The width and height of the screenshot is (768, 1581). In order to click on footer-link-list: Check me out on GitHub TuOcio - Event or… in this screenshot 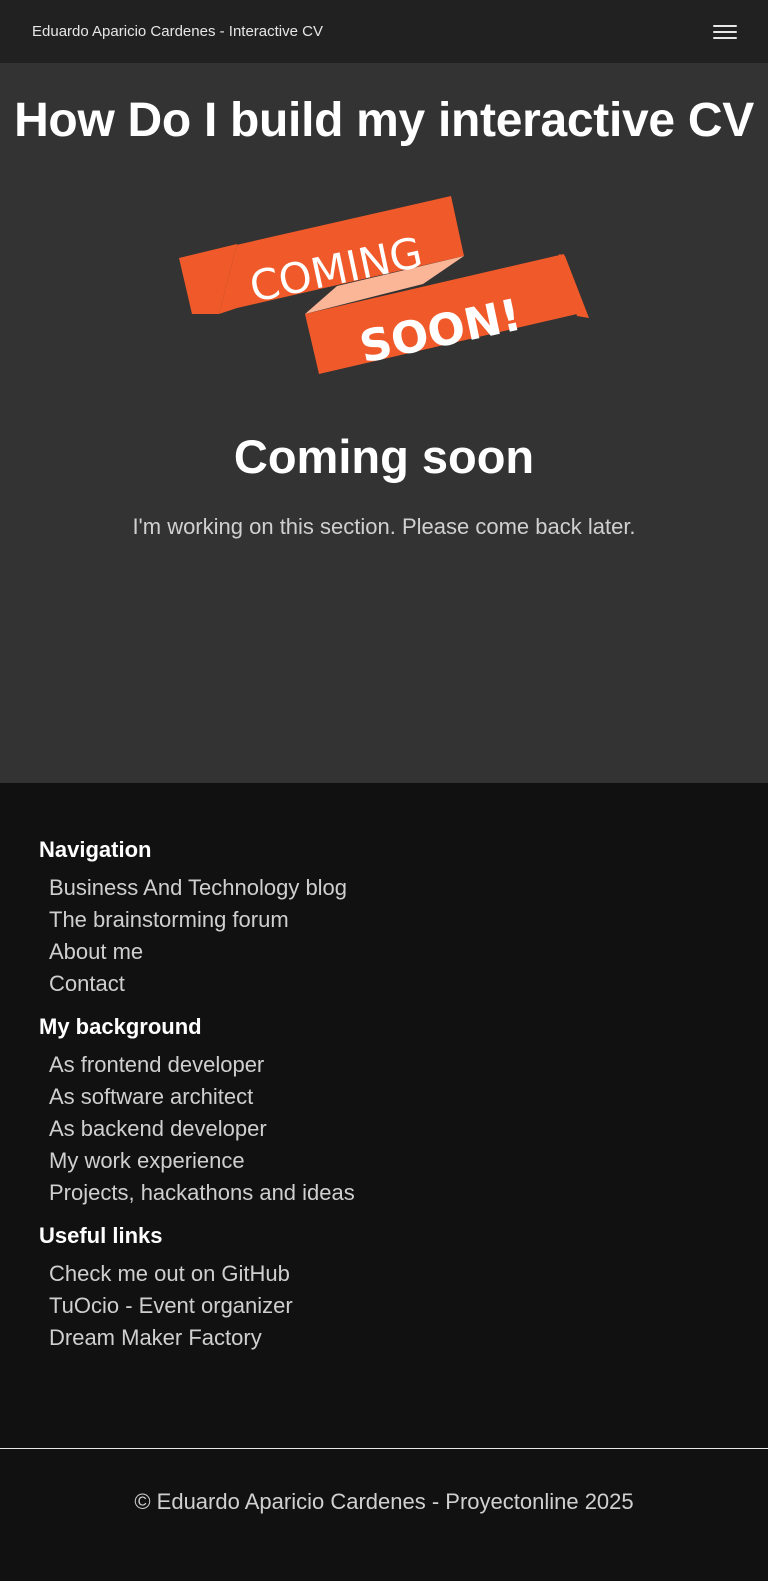, I will do `click(384, 1306)`.